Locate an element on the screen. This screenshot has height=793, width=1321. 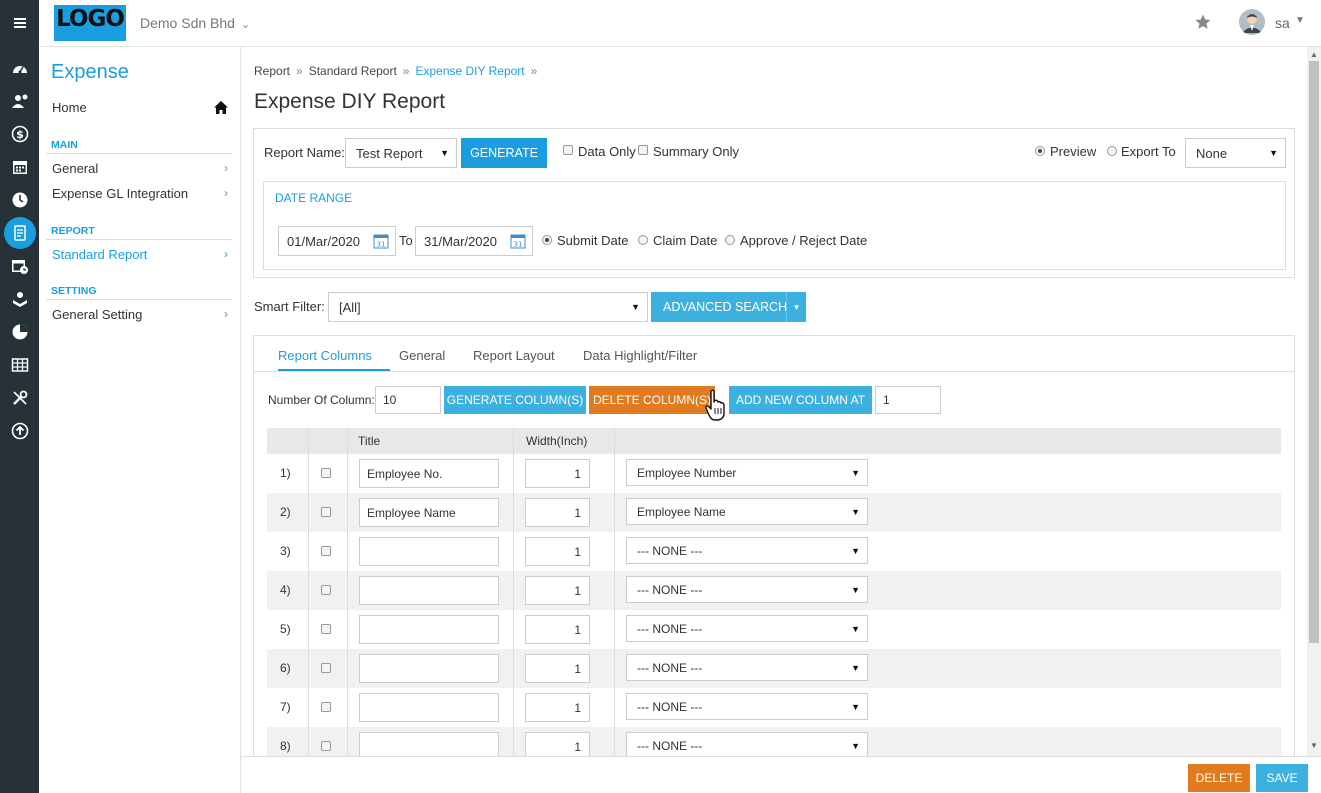
advanced-search-label: ADVANCED SEARCH is located at coordinates (725, 307).